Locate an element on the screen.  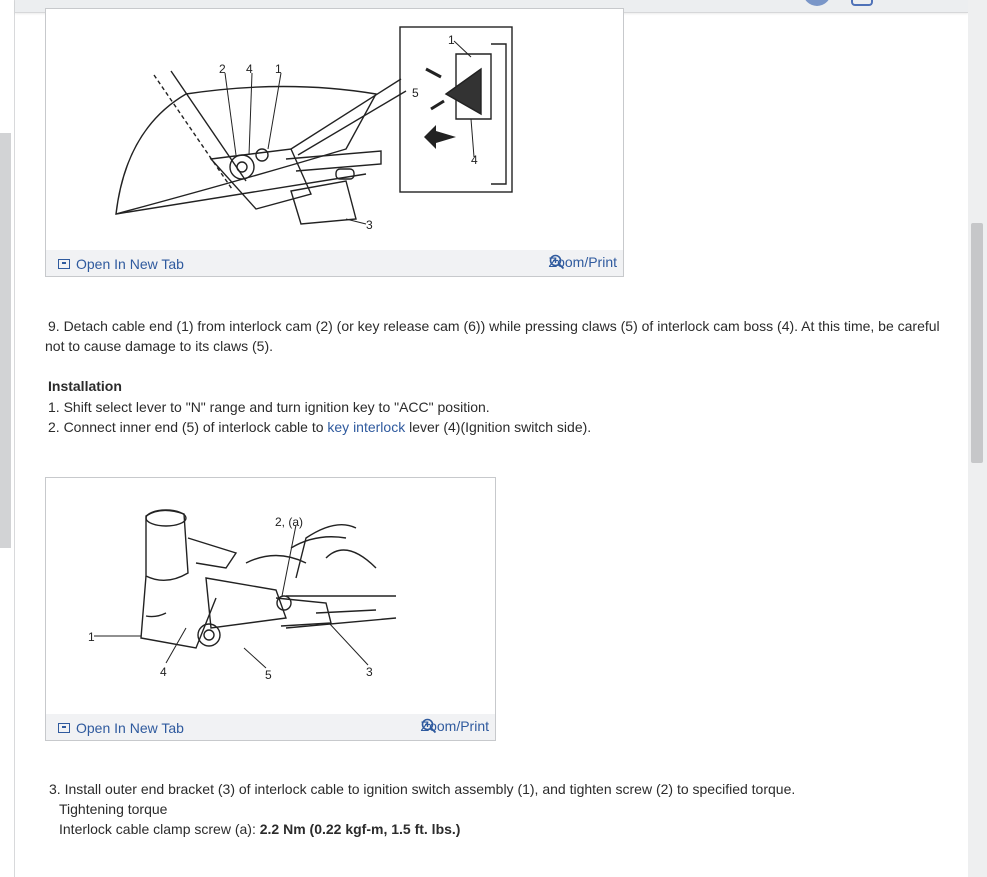
callout-label: 2 is located at coordinates (222, 69).